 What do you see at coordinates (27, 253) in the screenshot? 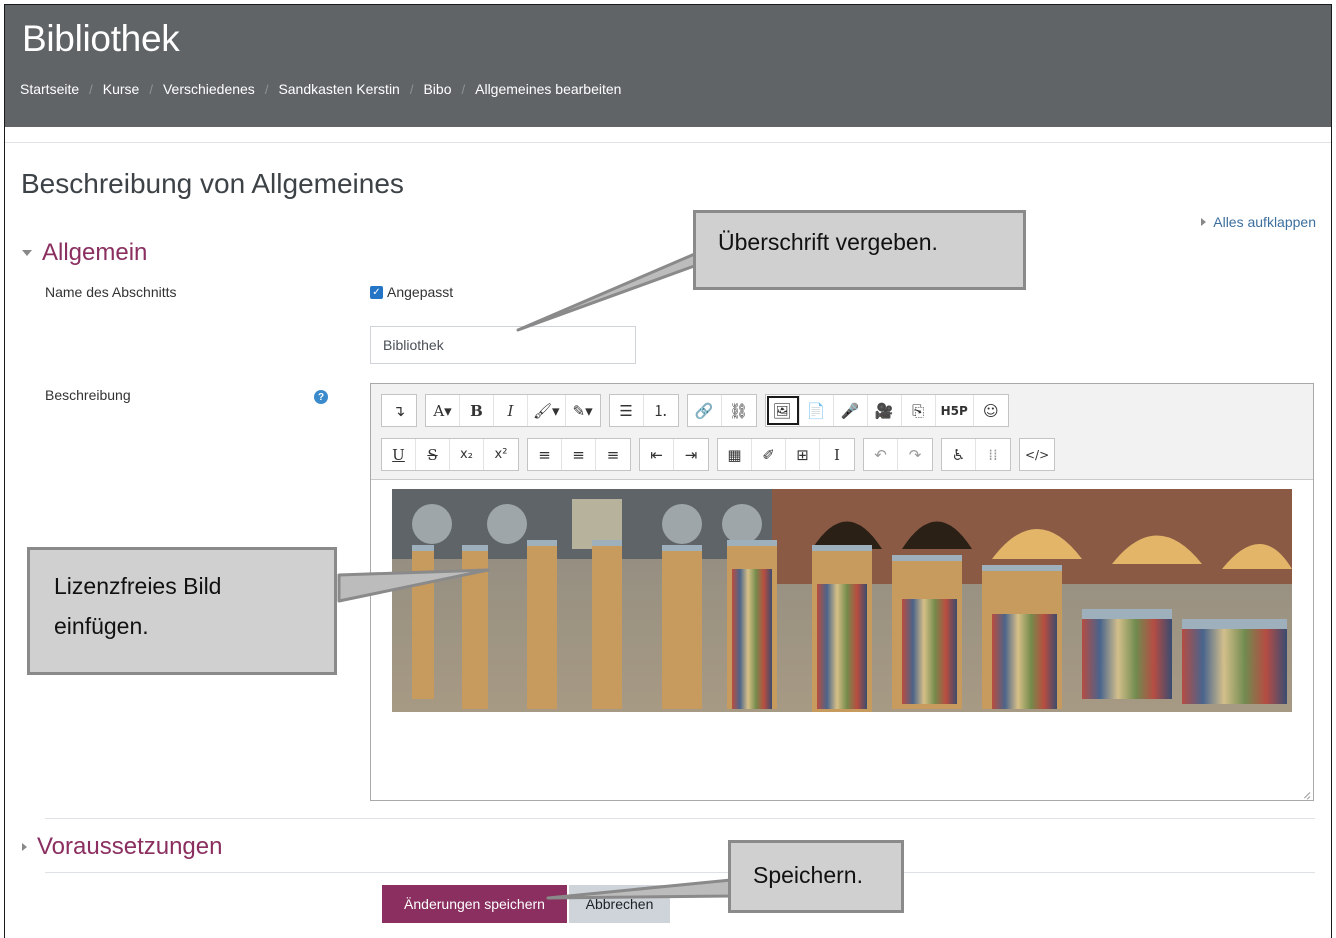
I see `collapse-arrow-icon` at bounding box center [27, 253].